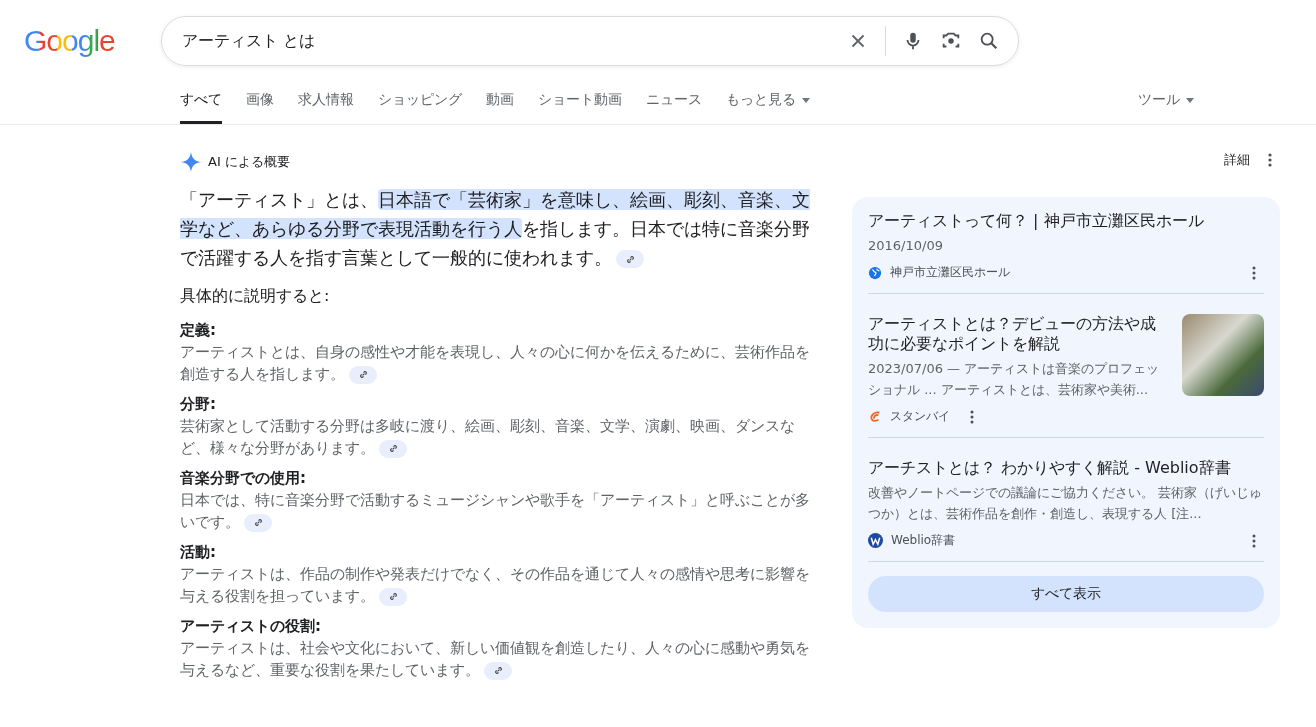 The image size is (1316, 727). What do you see at coordinates (875, 540) in the screenshot?
I see `w-logo-icon` at bounding box center [875, 540].